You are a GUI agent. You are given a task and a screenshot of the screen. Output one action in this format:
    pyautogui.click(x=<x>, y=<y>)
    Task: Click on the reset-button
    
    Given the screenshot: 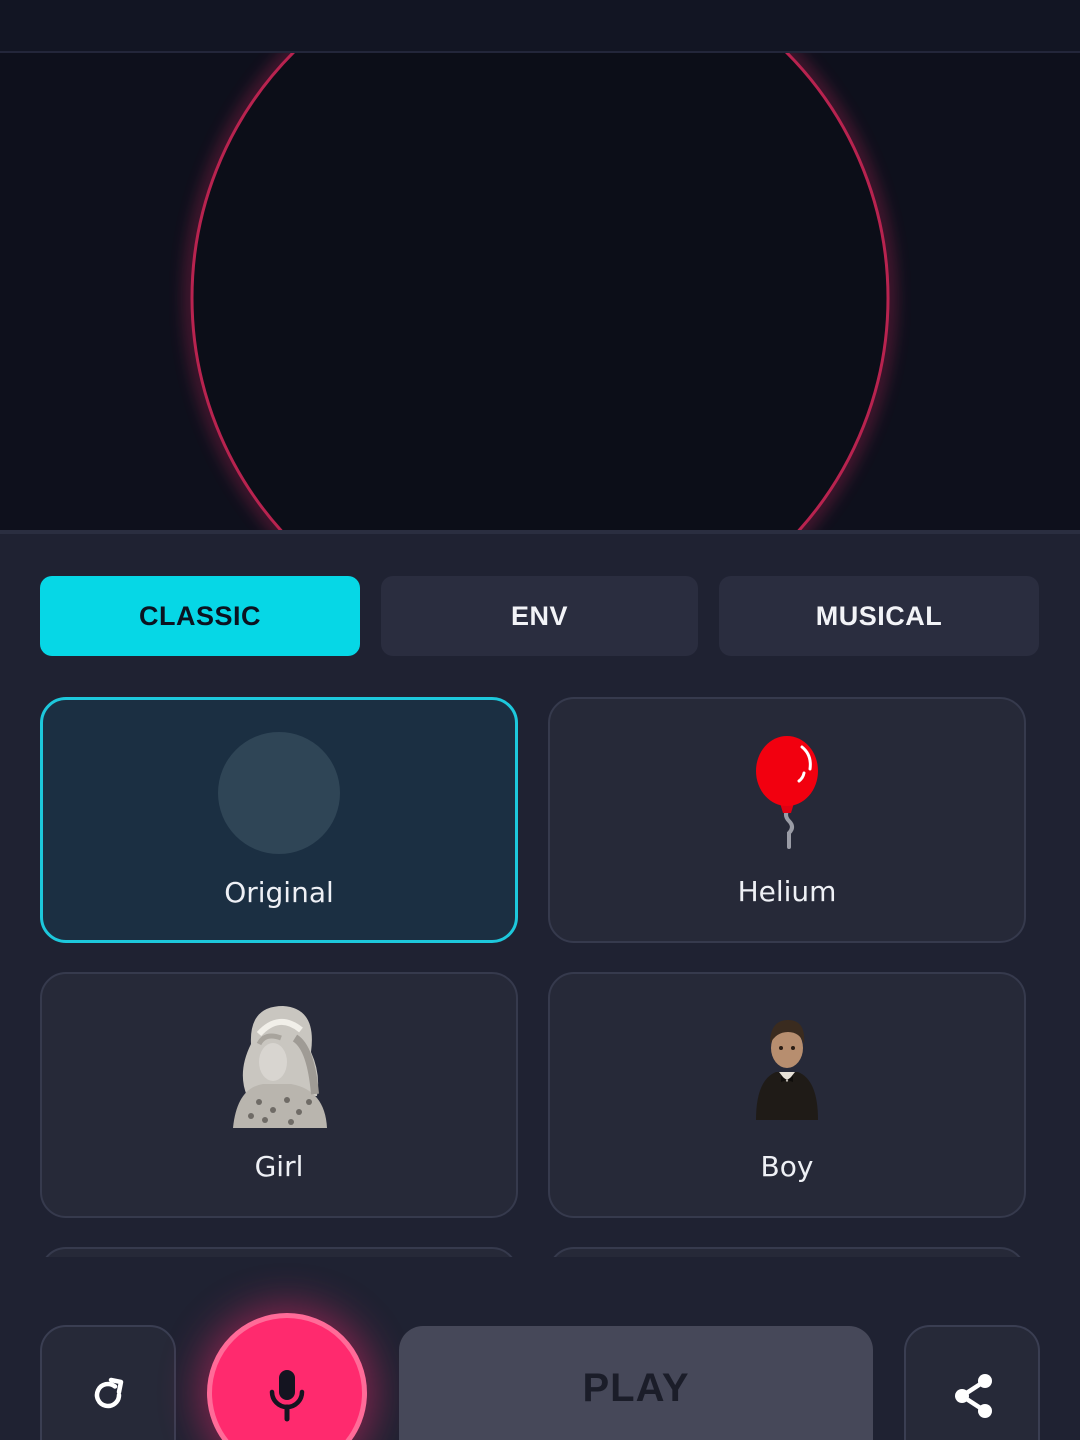 What is the action you would take?
    pyautogui.click(x=108, y=1382)
    